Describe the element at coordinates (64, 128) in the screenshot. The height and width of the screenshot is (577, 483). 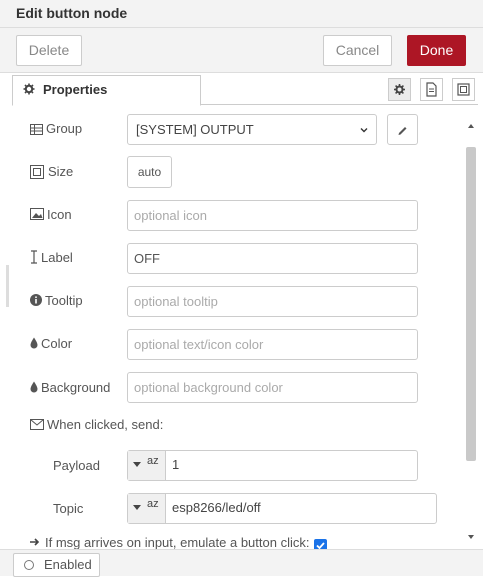
I see `group-label: Group` at that location.